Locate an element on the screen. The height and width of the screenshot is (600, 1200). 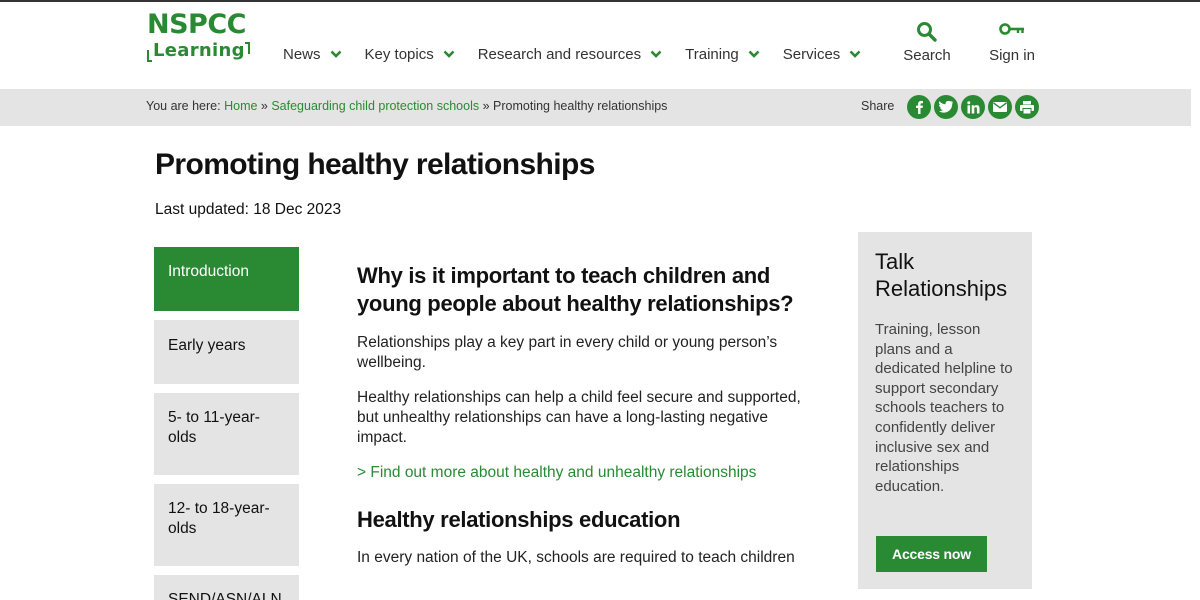
print-icon is located at coordinates (1027, 107).